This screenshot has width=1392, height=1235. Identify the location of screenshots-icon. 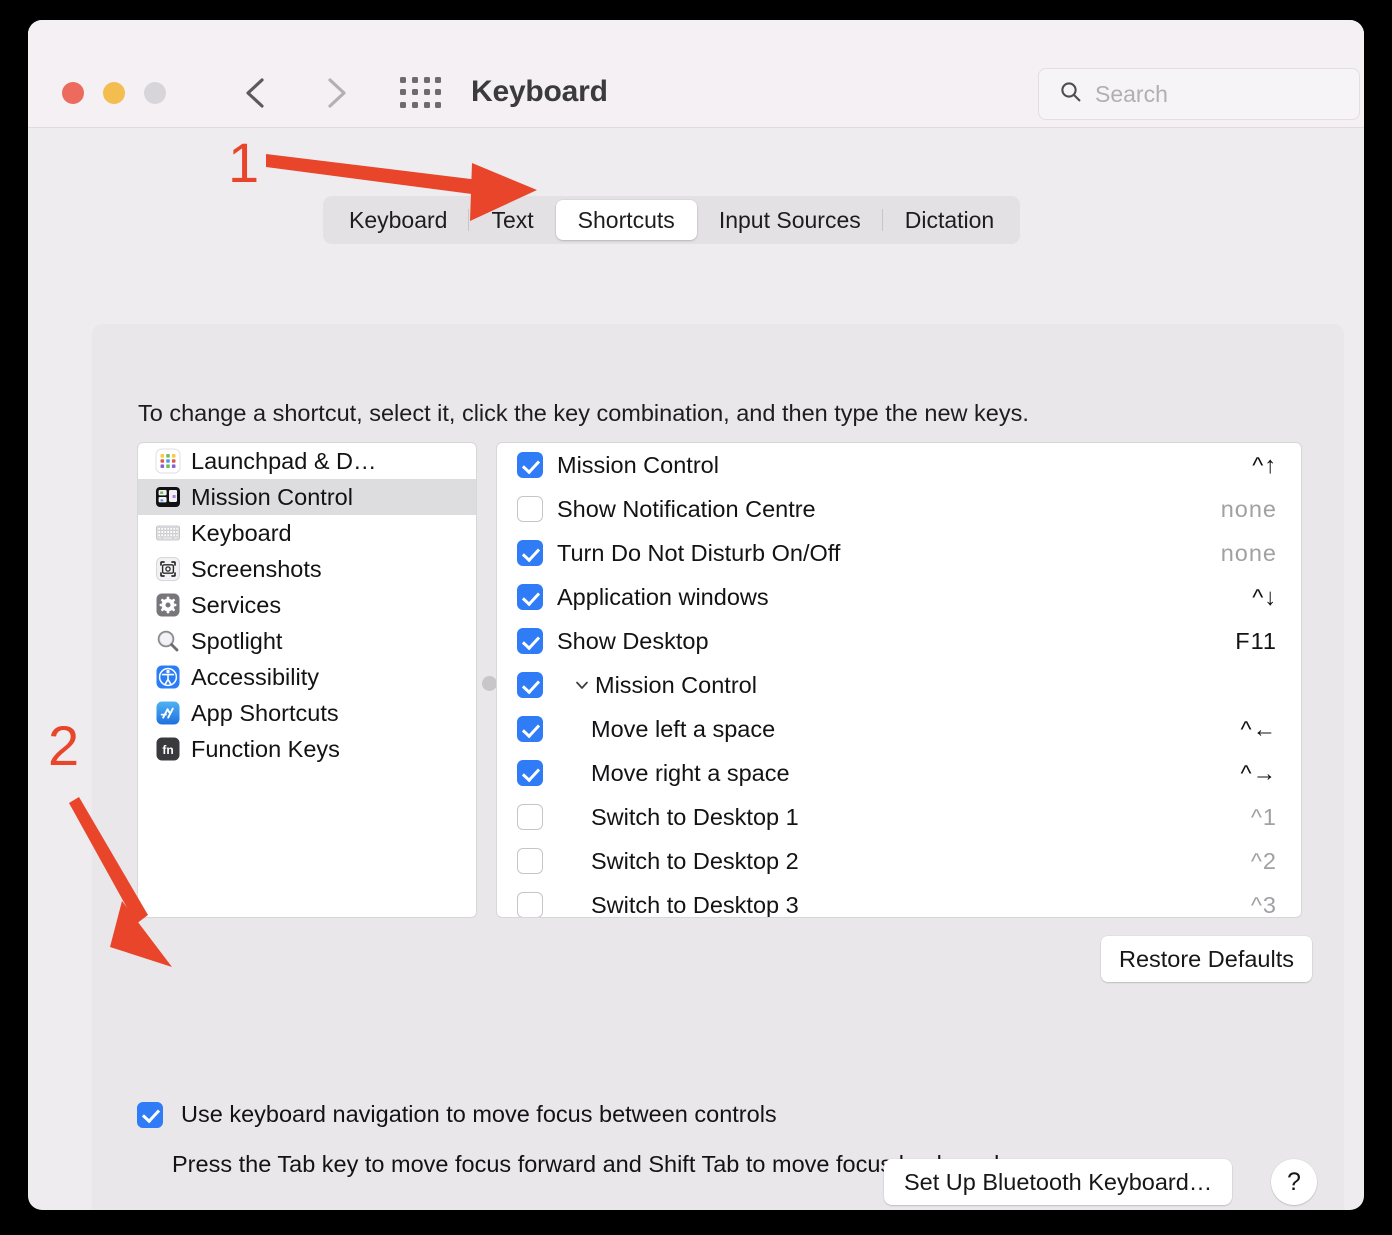
(168, 569).